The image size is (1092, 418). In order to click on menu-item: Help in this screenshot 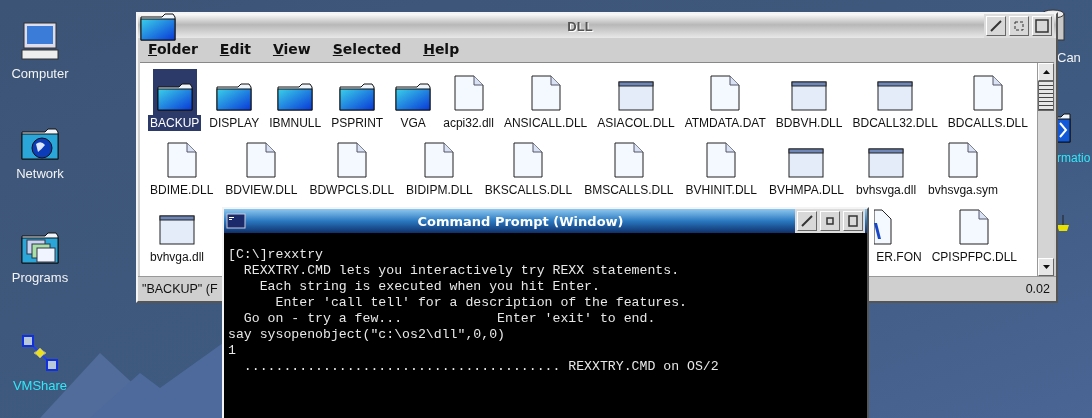, I will do `click(441, 50)`.